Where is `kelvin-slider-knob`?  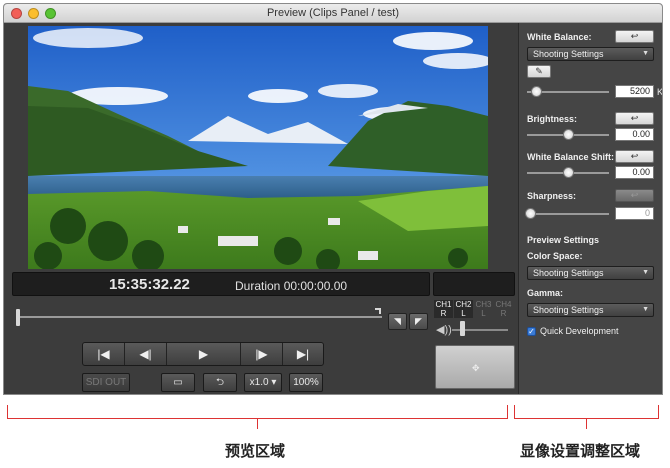
kelvin-slider-knob is located at coordinates (536, 91).